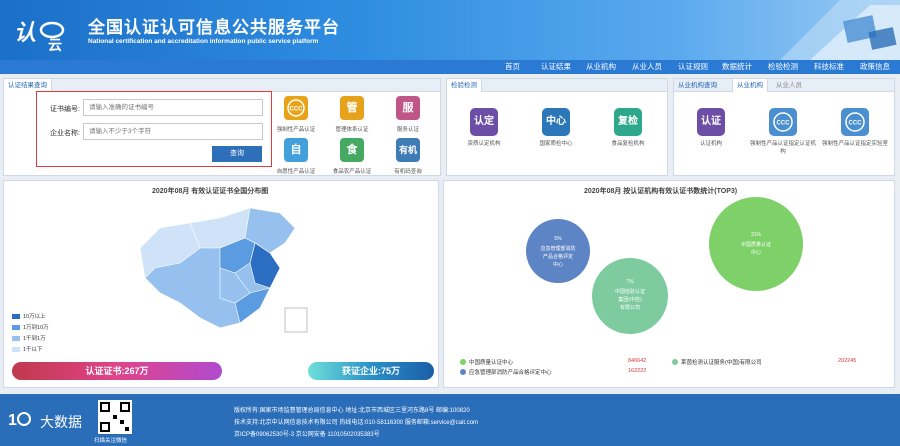  I want to click on bubble-cqc-label: 中国质量认证, so click(756, 244).